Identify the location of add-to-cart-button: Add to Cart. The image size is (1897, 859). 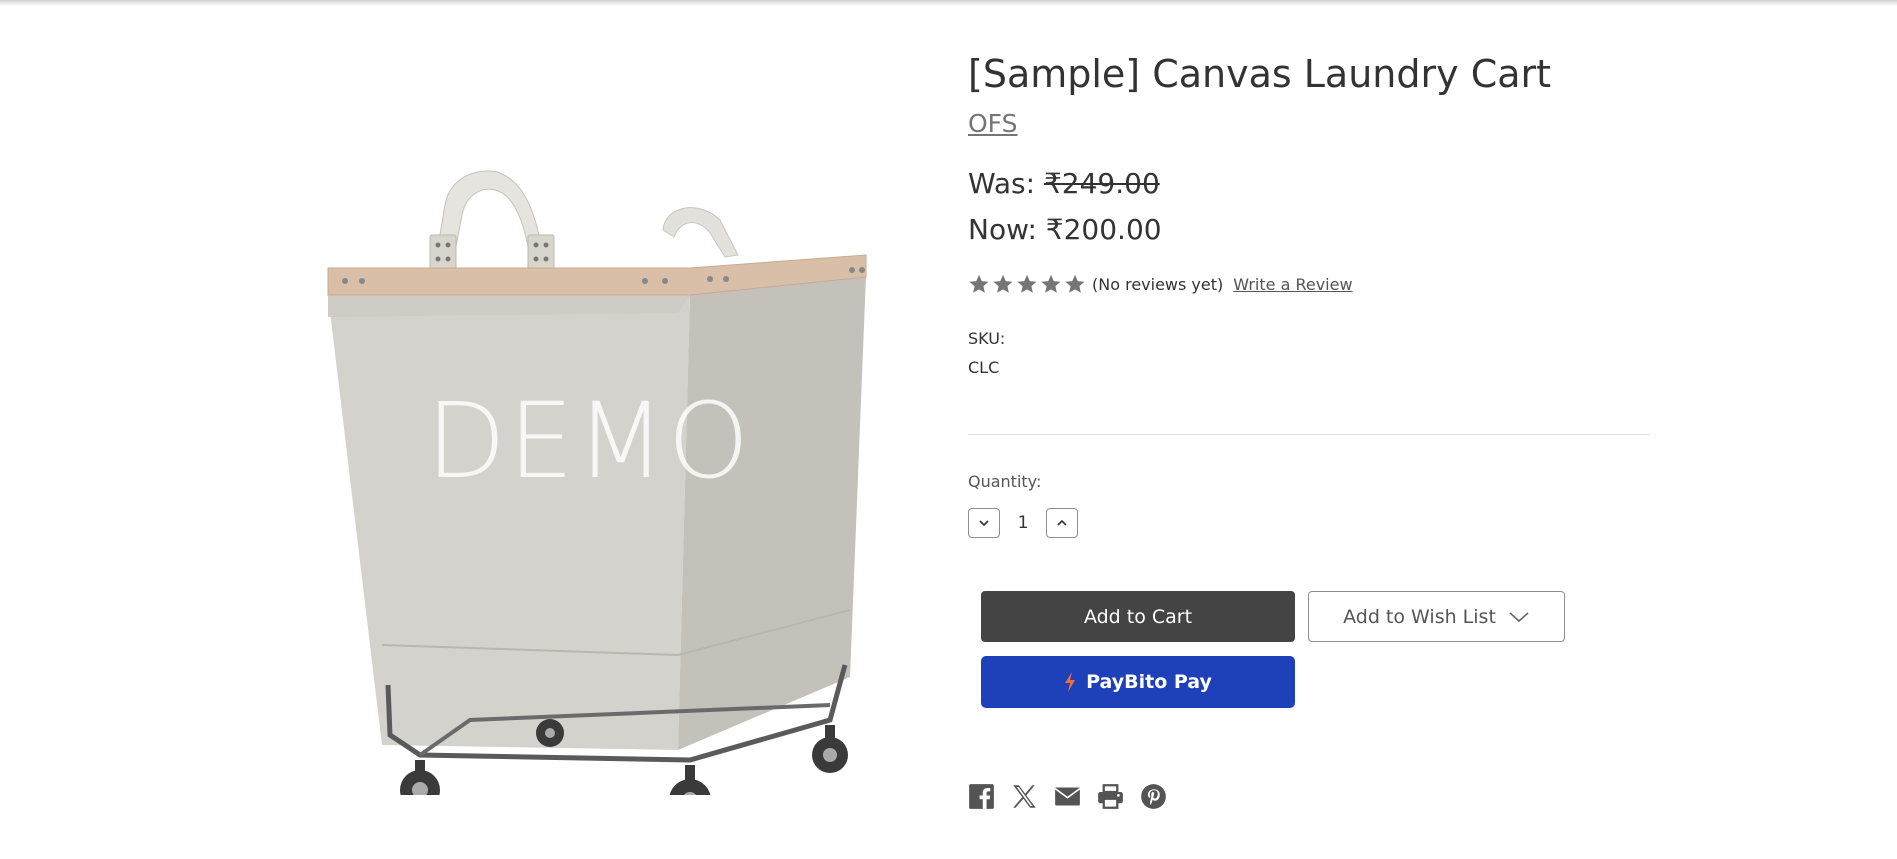
(1138, 616).